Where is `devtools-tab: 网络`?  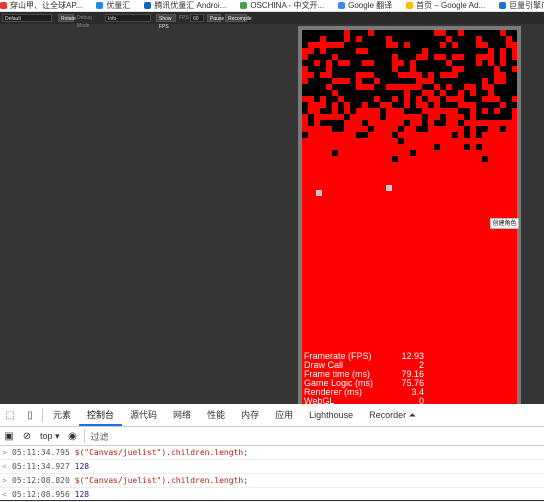
devtools-tab: 网络 is located at coordinates (182, 415).